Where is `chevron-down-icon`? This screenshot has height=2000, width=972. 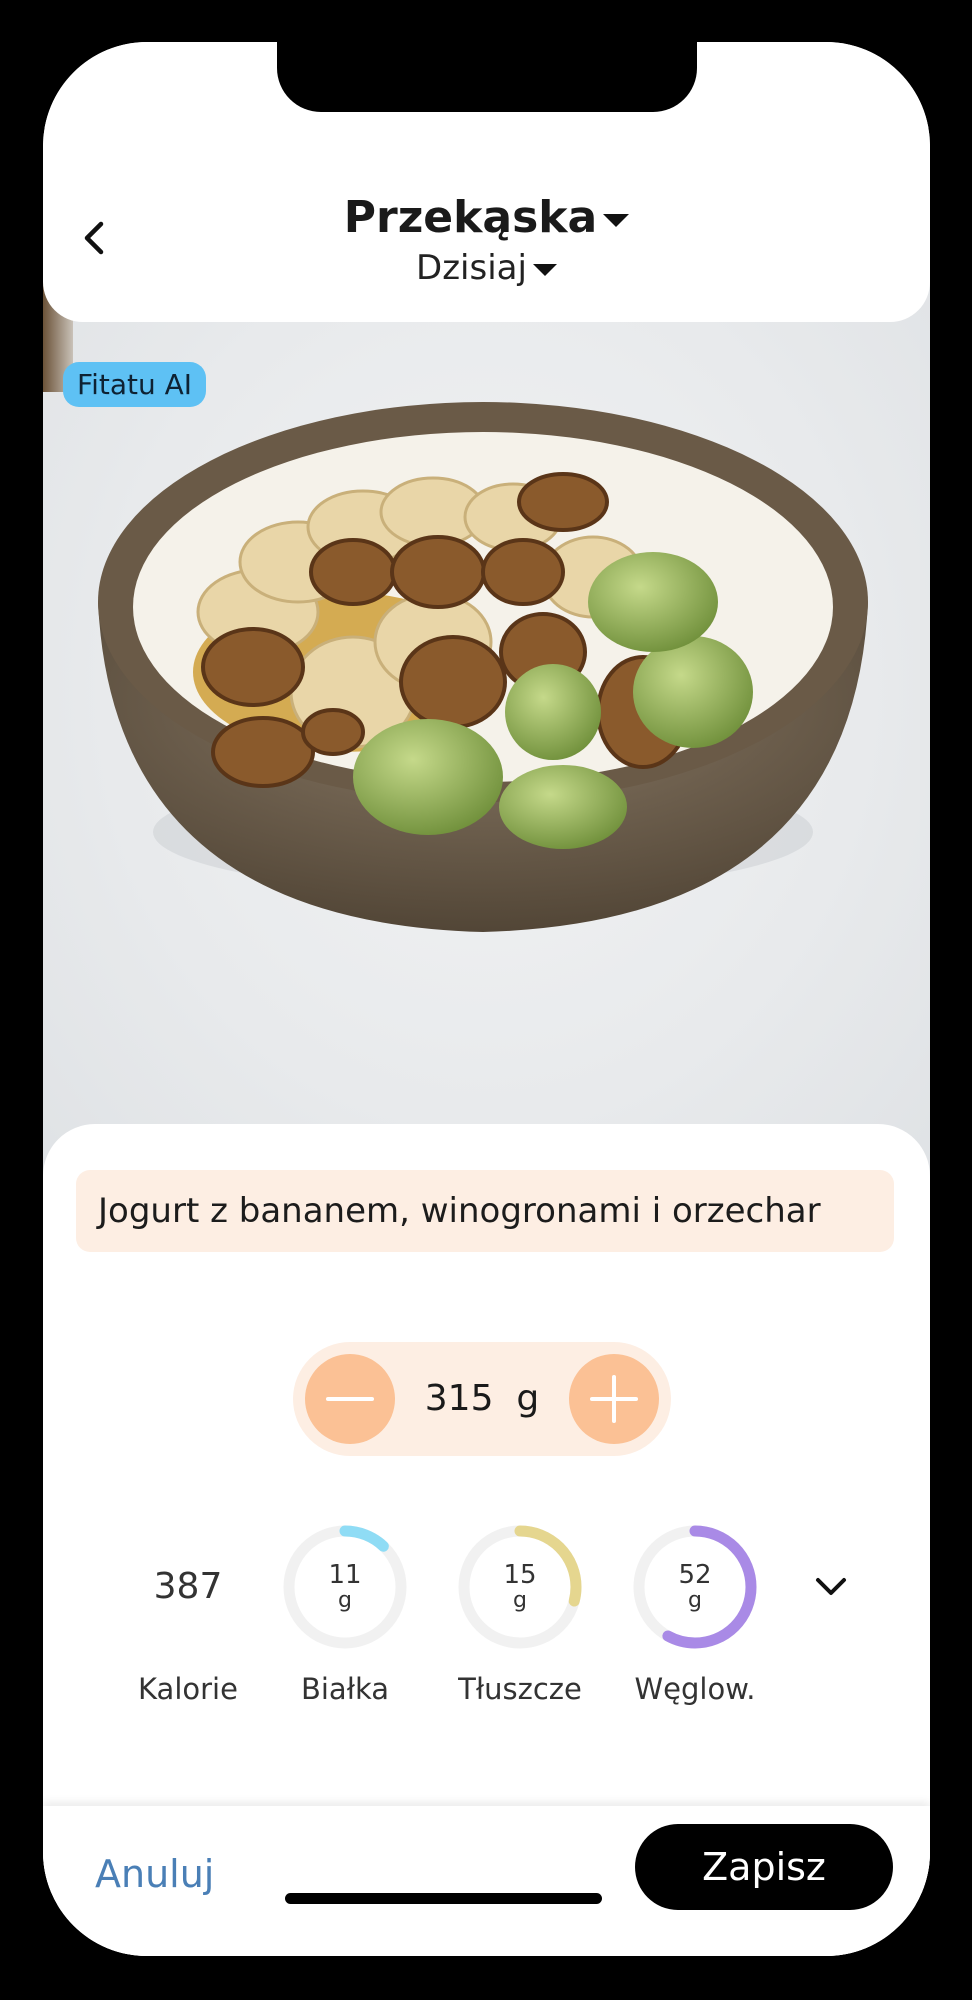 chevron-down-icon is located at coordinates (831, 1586).